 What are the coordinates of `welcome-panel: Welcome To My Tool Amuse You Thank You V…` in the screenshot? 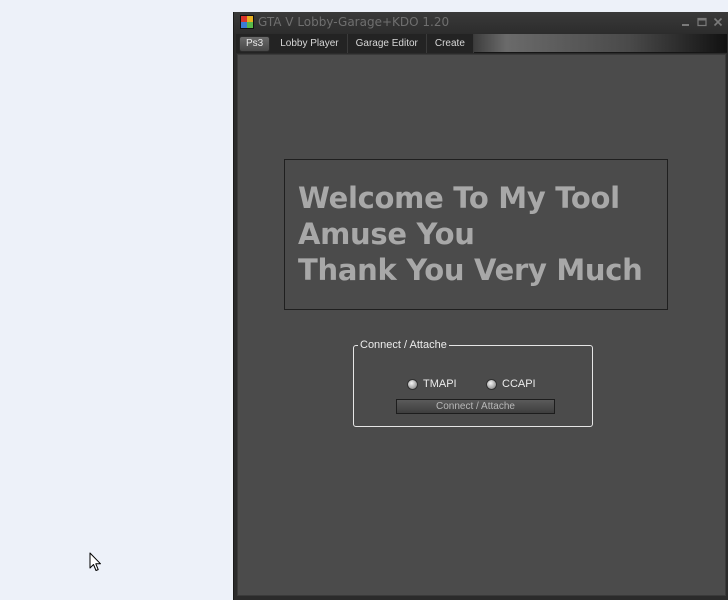 It's located at (476, 234).